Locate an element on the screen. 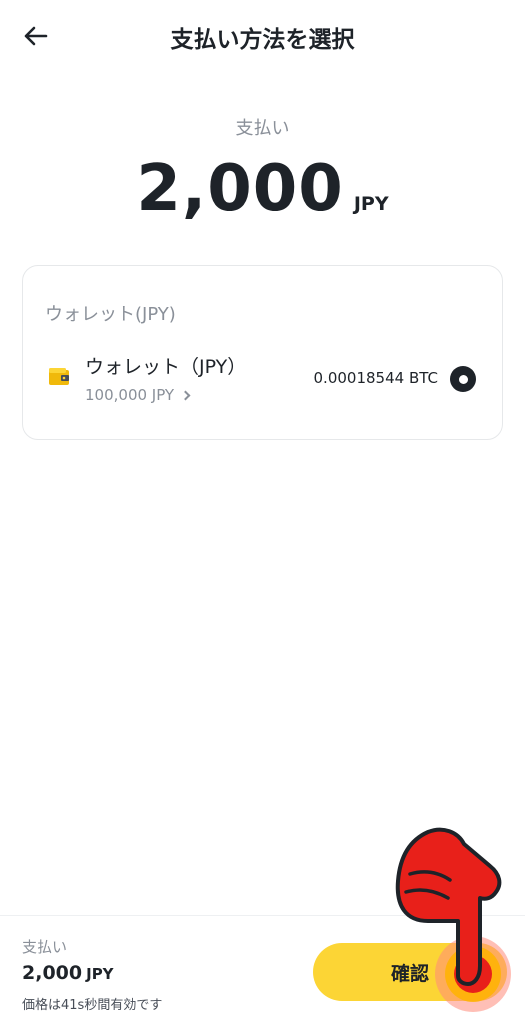  bottom-payment-amount: 2,000 JPY is located at coordinates (68, 973).